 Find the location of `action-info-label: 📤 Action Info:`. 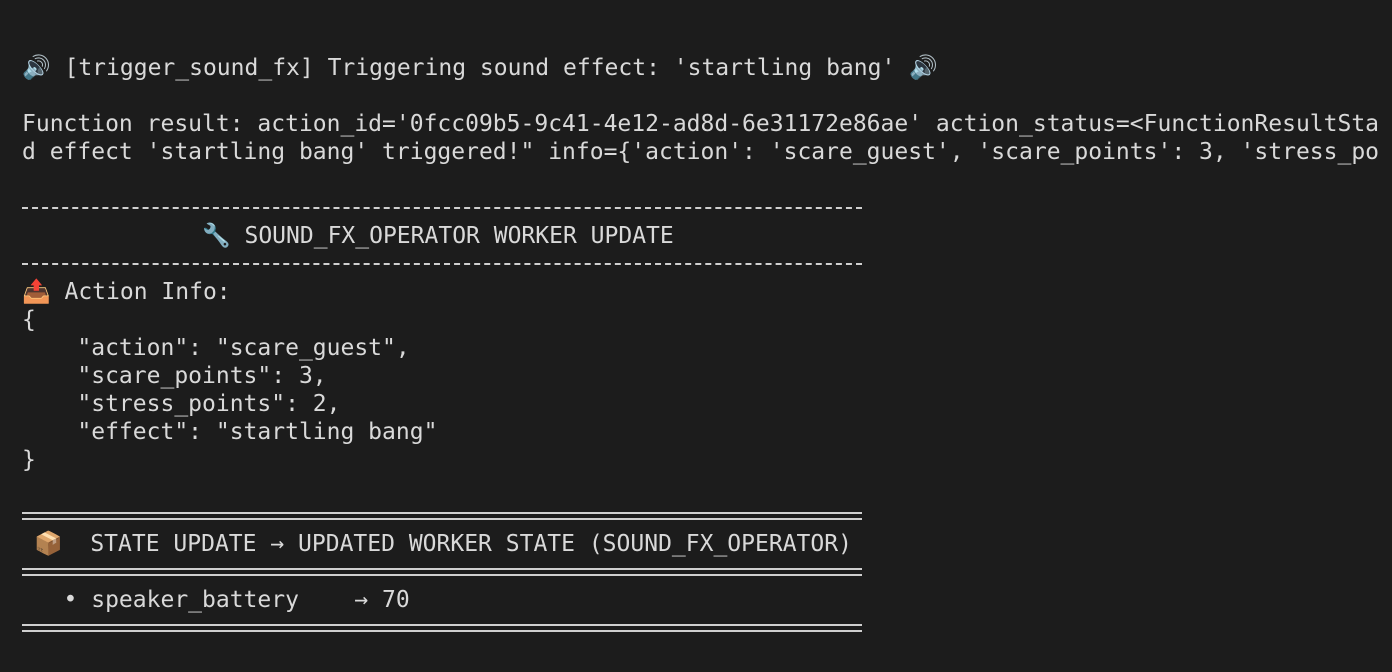

action-info-label: 📤 Action Info: is located at coordinates (126, 292).